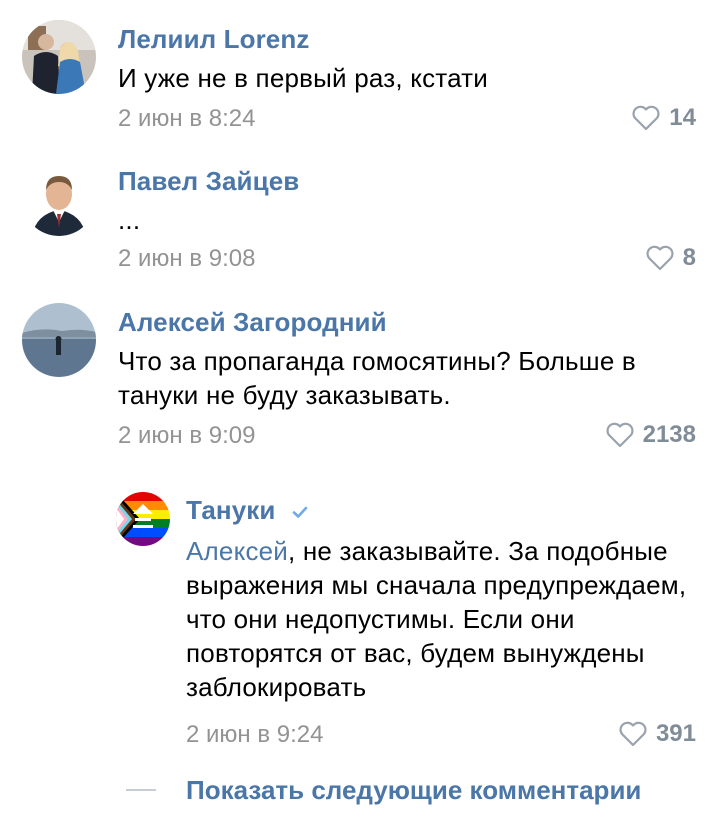  I want to click on comment-author: Лелиил Lorenz, so click(213, 39).